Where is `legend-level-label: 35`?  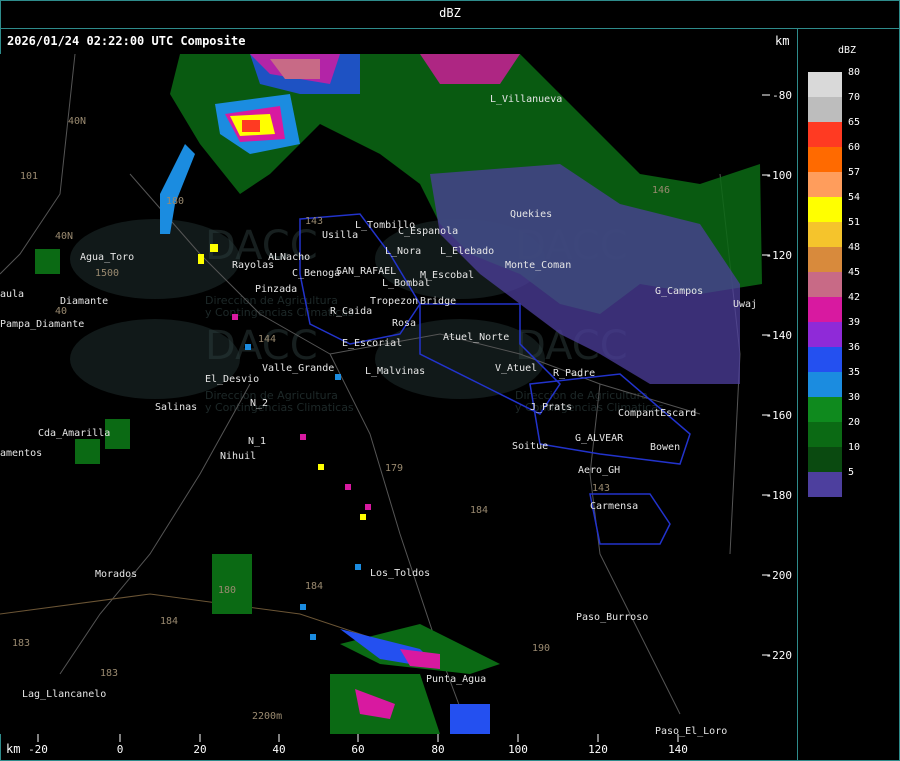 legend-level-label: 35 is located at coordinates (854, 372).